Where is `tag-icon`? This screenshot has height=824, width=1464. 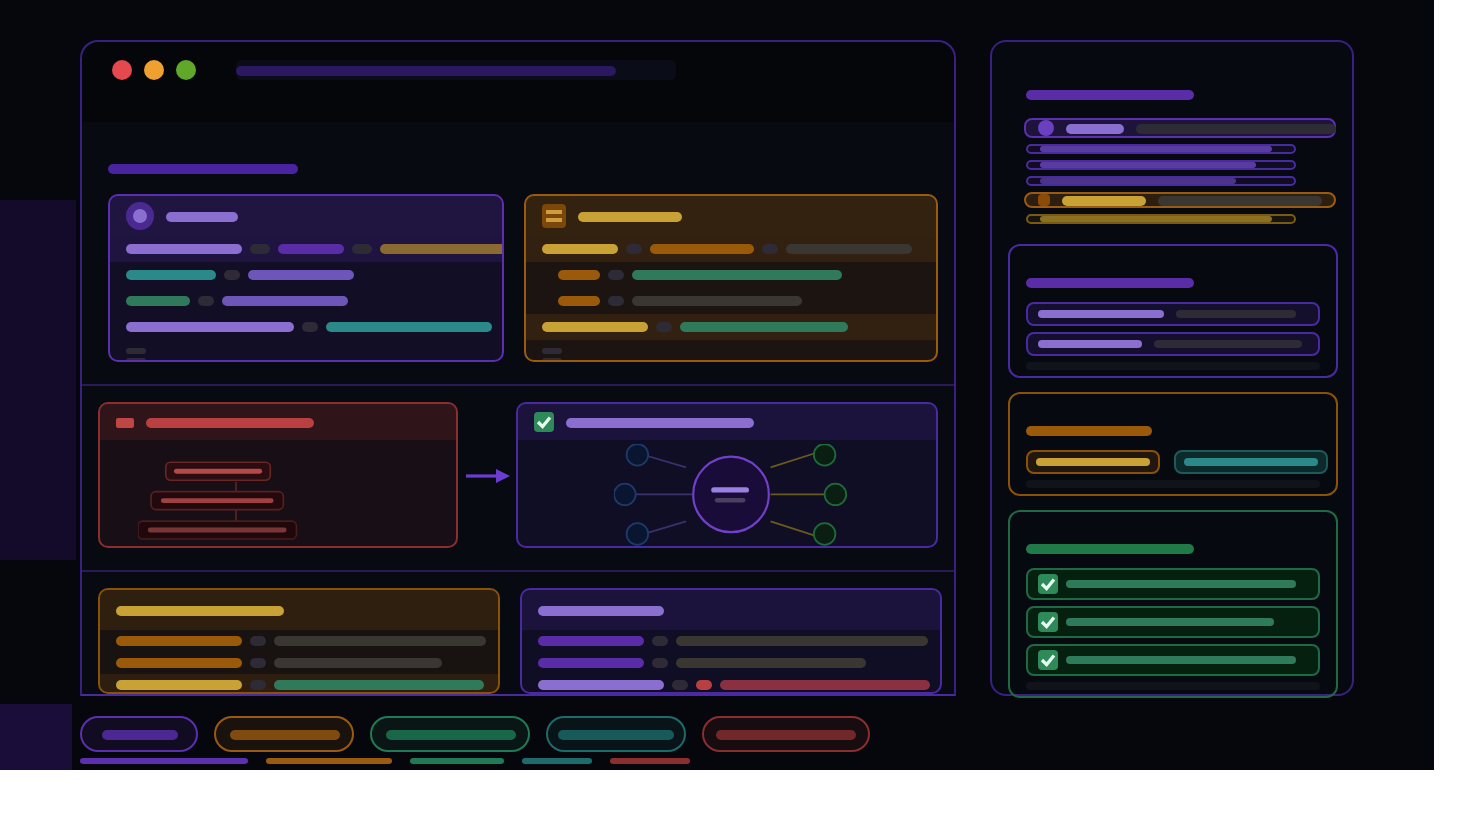 tag-icon is located at coordinates (125, 422).